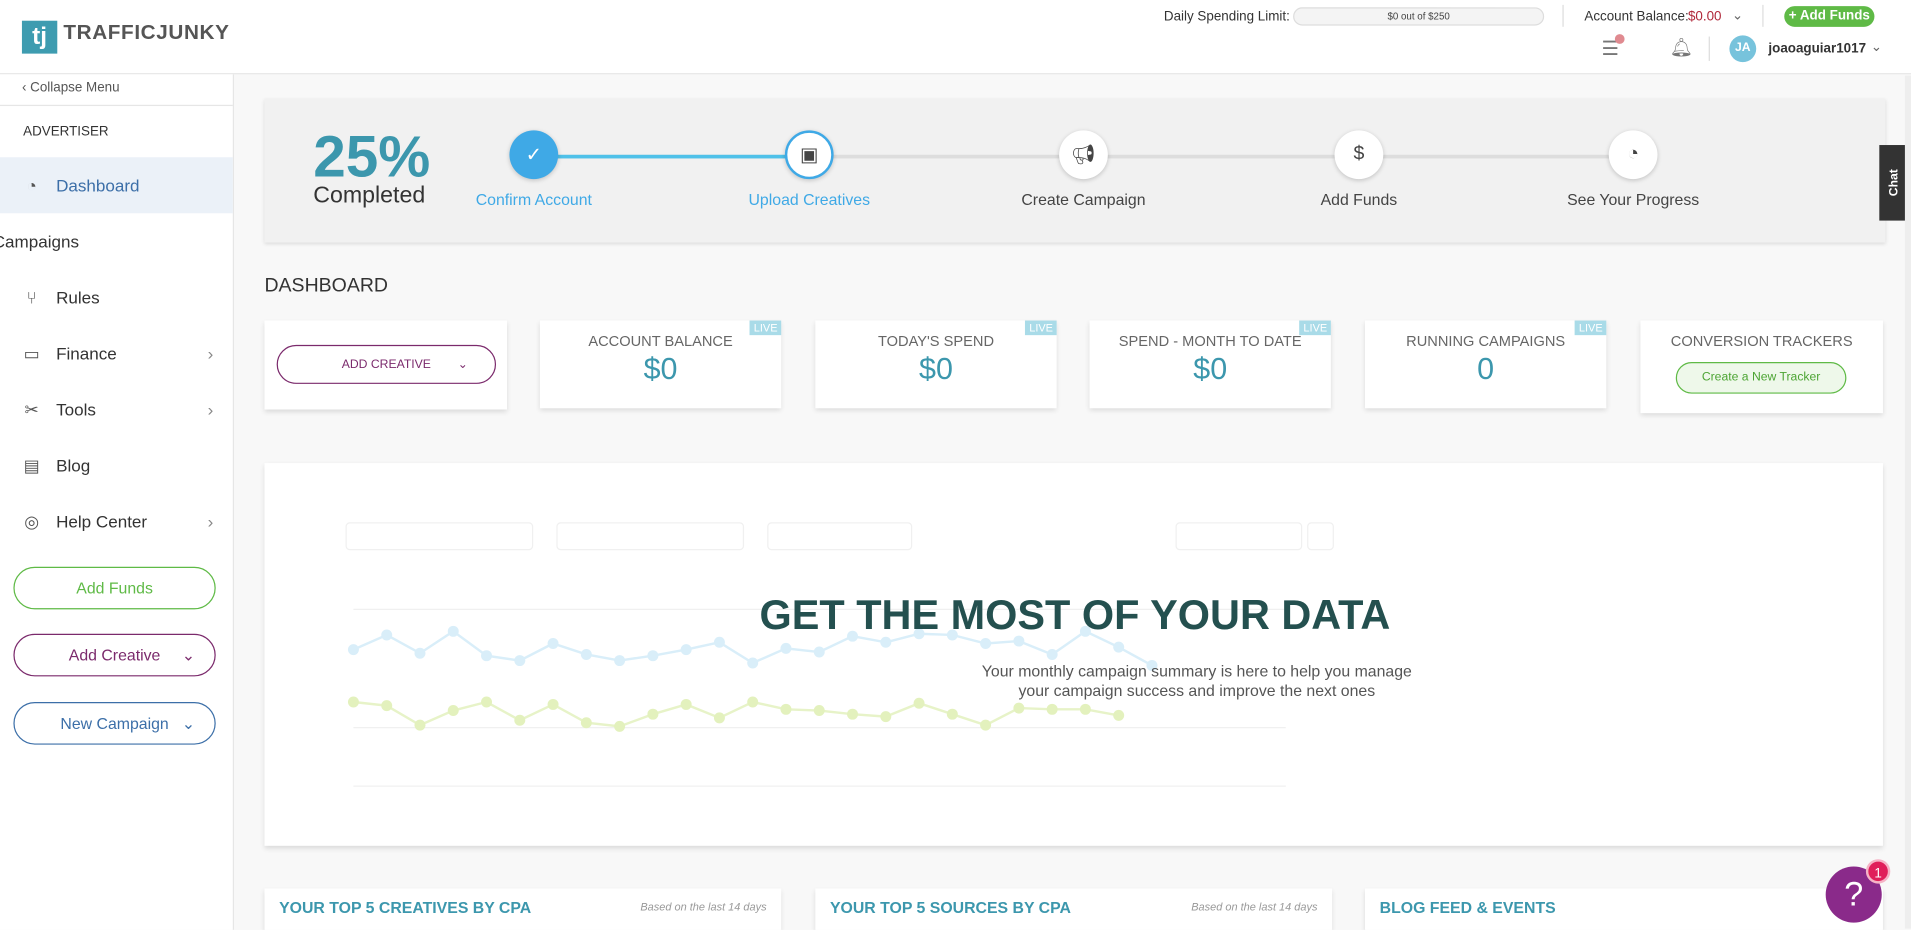  I want to click on add-funds-button: Add Funds, so click(114, 588).